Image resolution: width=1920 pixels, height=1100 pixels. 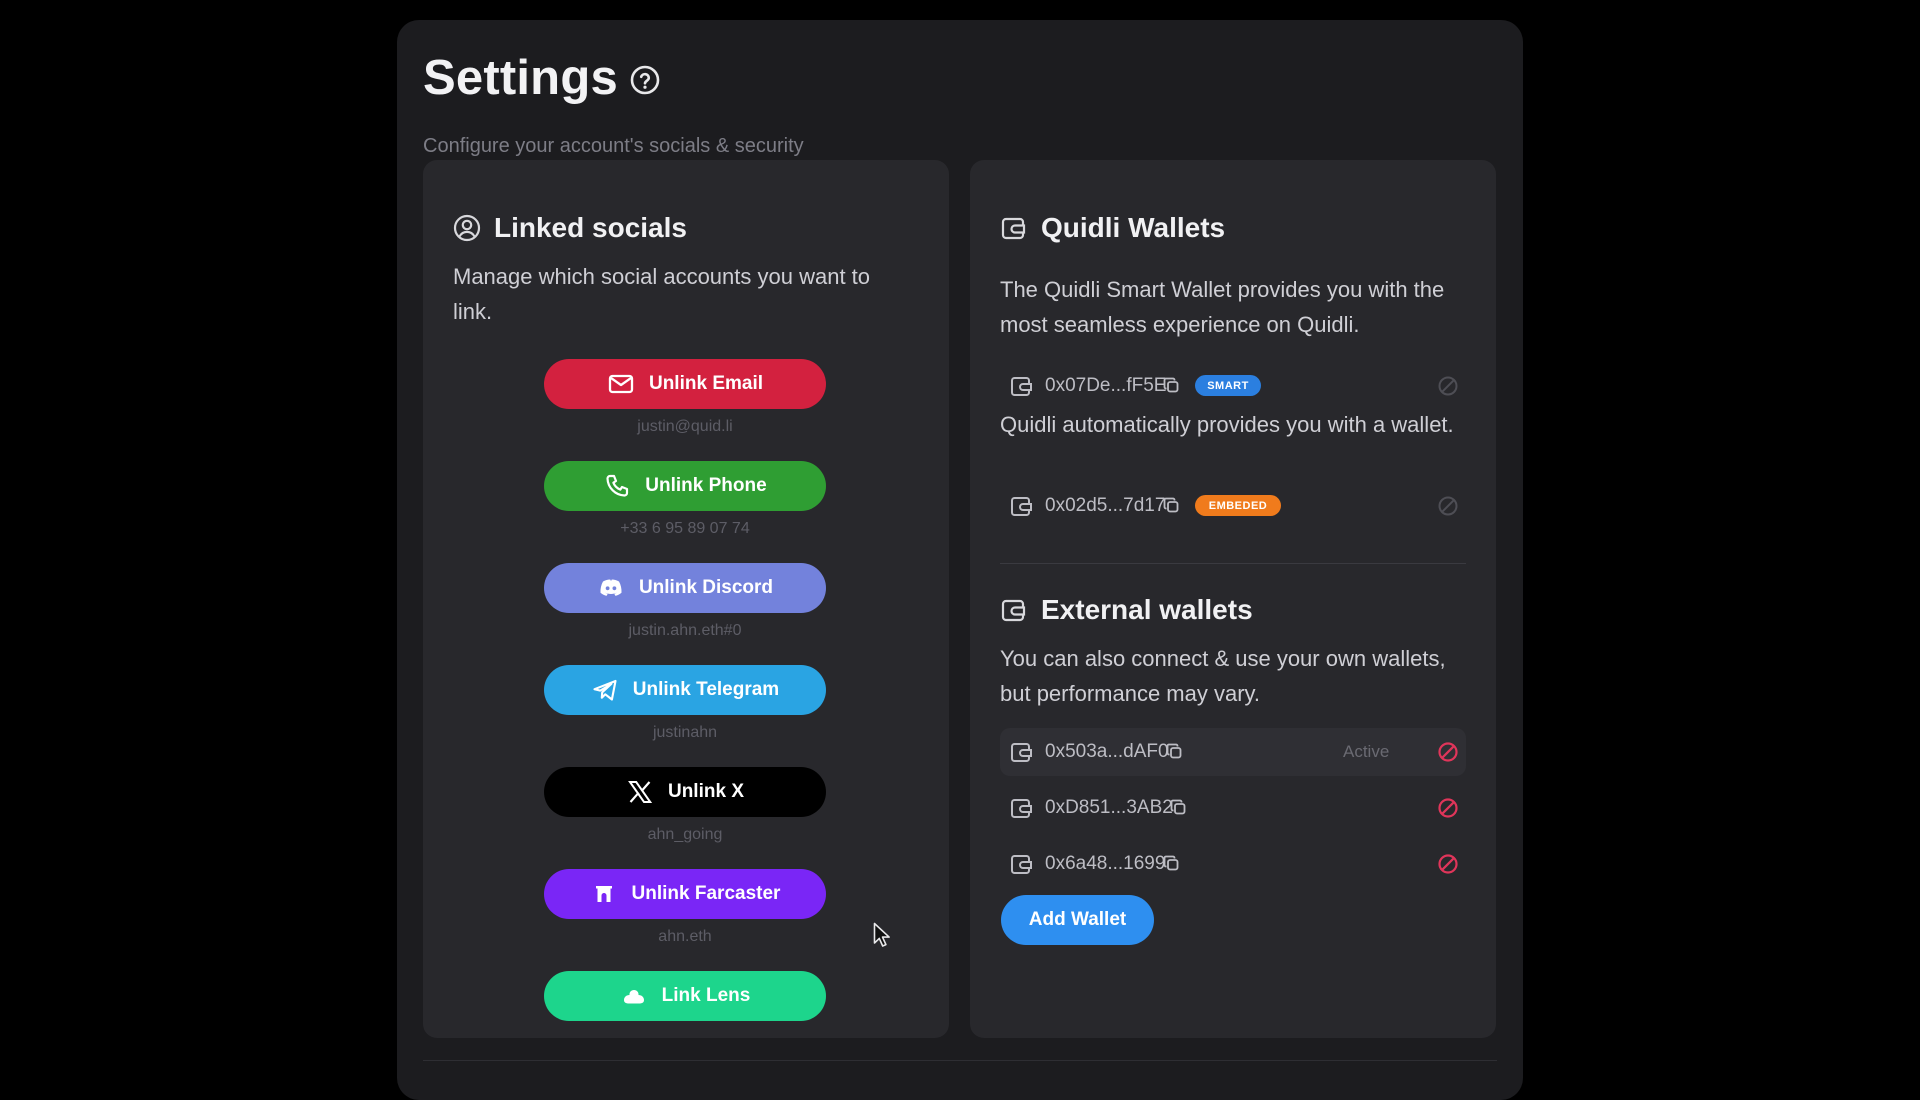 I want to click on unlink-telegram-button: Unlink Telegram, so click(x=685, y=690).